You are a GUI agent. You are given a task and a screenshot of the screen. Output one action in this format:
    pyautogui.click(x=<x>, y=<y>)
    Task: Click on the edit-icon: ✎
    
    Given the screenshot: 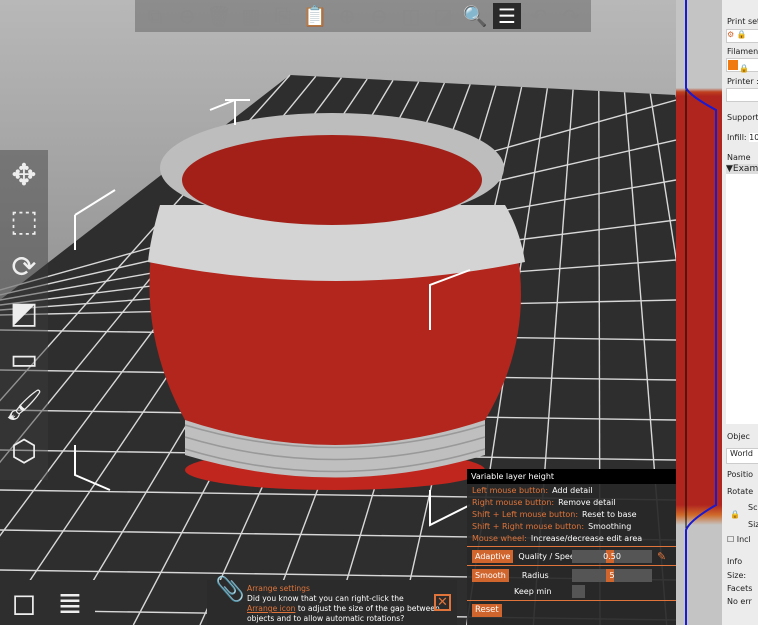 What is the action you would take?
    pyautogui.click(x=661, y=556)
    